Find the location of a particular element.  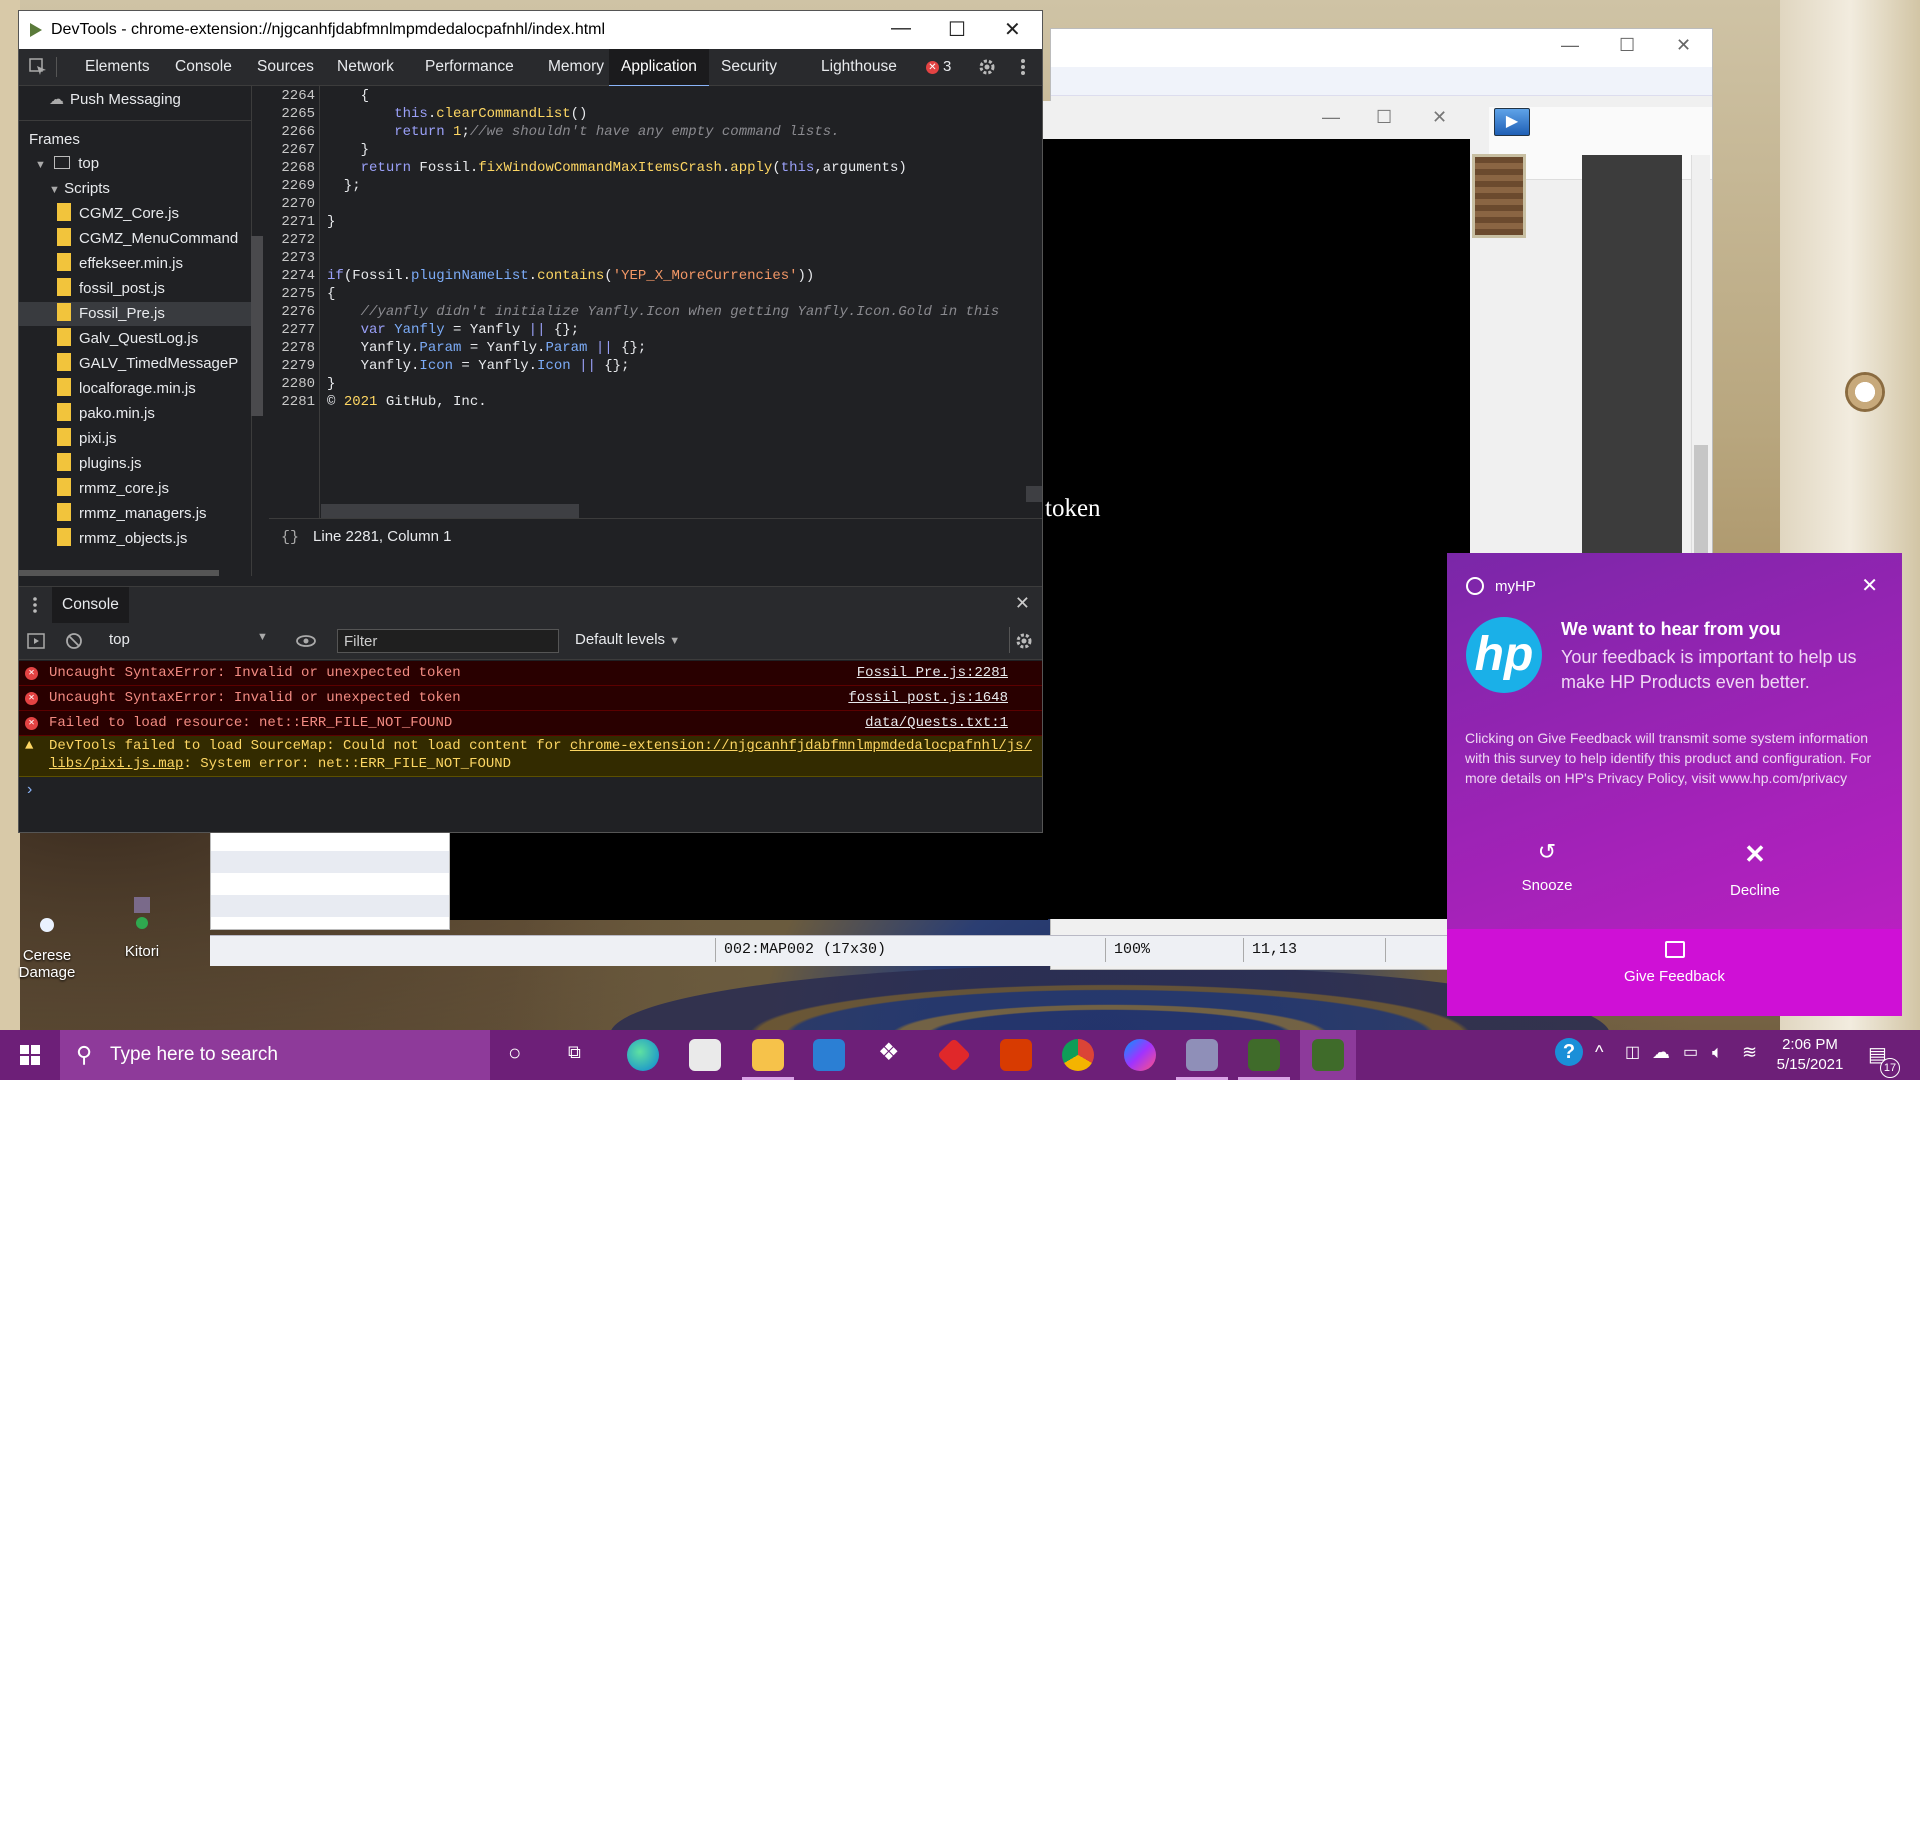

sidebar-item-scripts: ▼ Scripts is located at coordinates (79, 189).